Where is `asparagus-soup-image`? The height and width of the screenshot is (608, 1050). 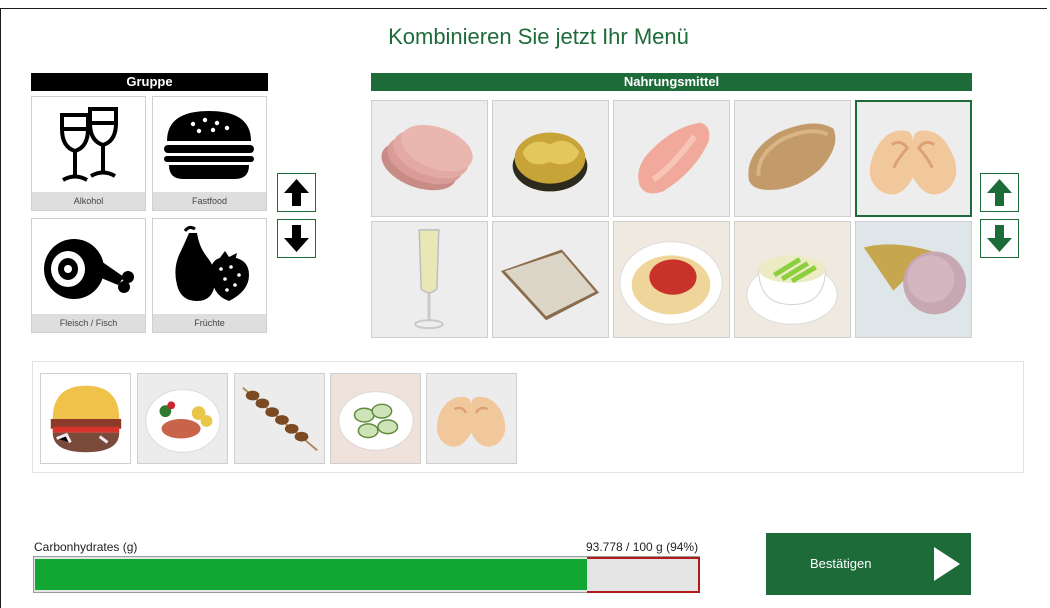 asparagus-soup-image is located at coordinates (792, 279).